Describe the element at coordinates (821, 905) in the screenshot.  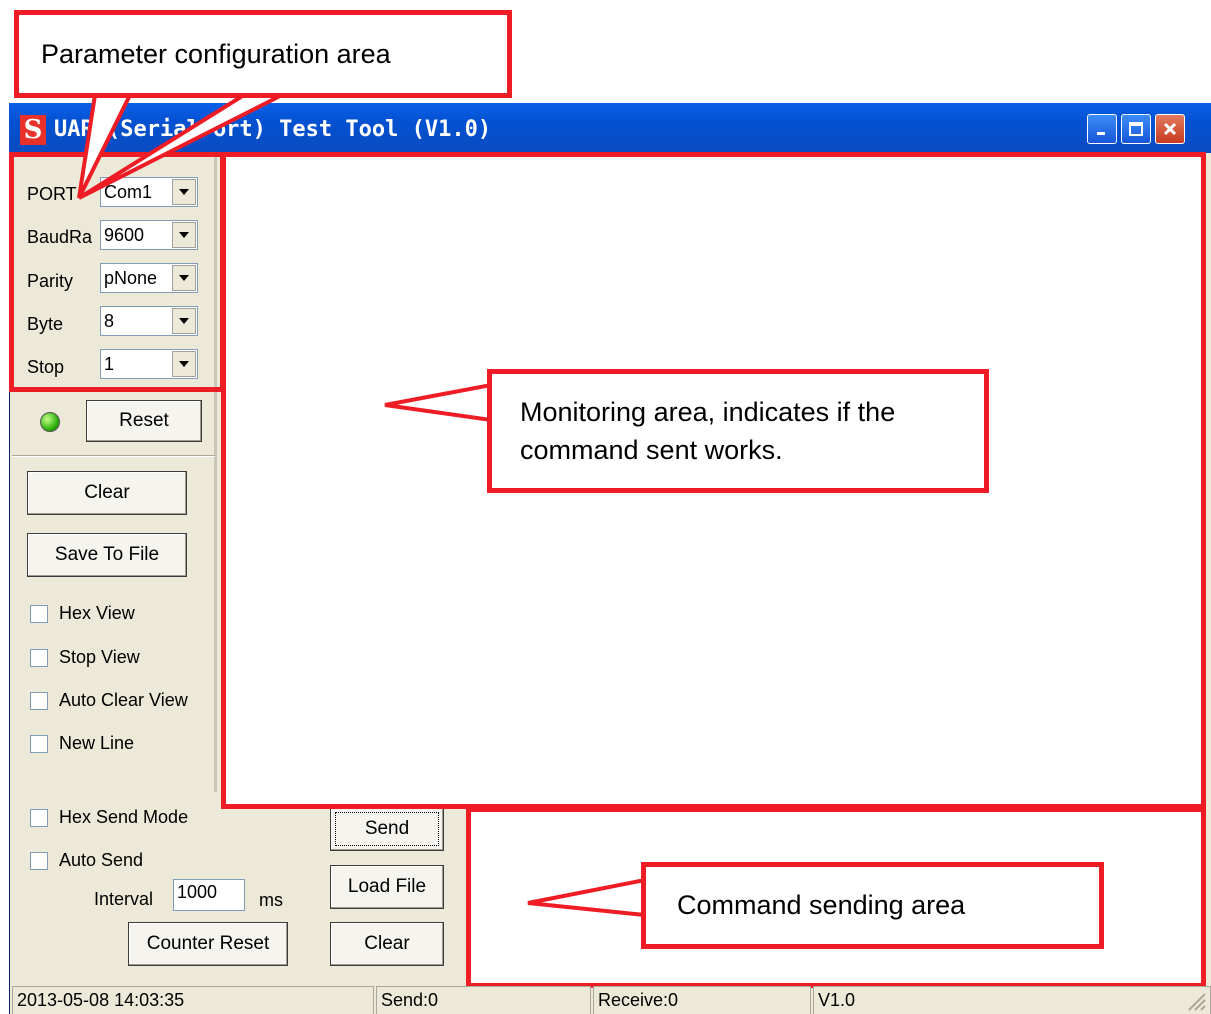
I see `command-callout-text: Command sending area` at that location.